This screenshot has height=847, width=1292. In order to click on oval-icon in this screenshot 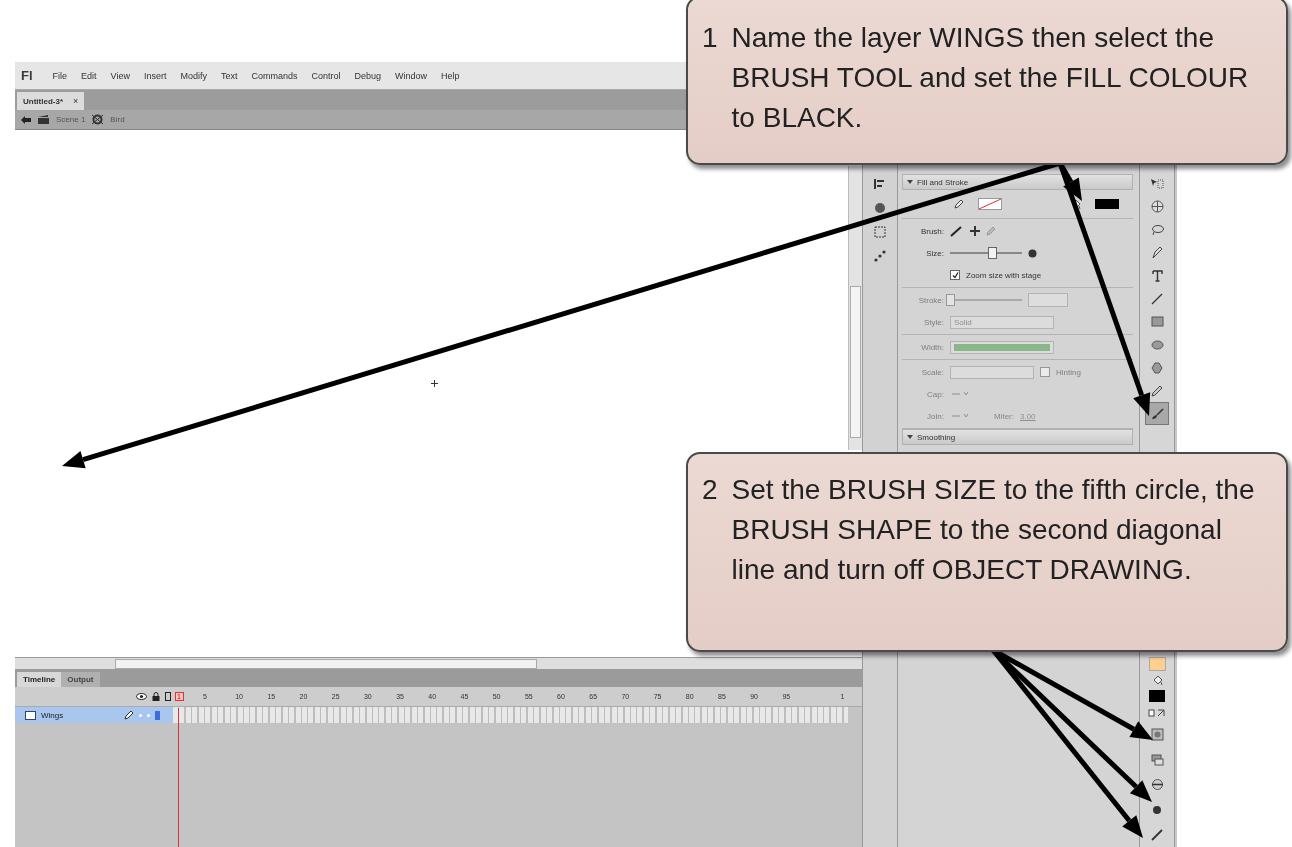, I will do `click(1157, 344)`.